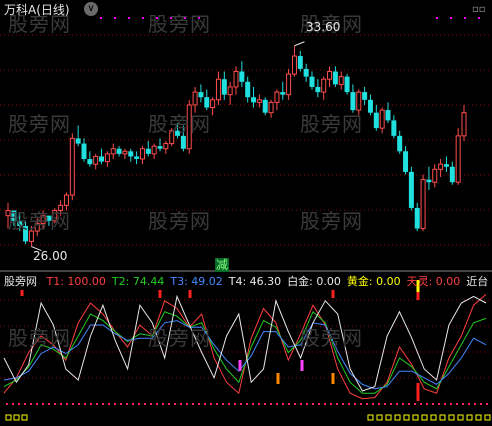  What do you see at coordinates (314, 281) in the screenshot?
I see `indicator-value-4: 白金: 0.00` at bounding box center [314, 281].